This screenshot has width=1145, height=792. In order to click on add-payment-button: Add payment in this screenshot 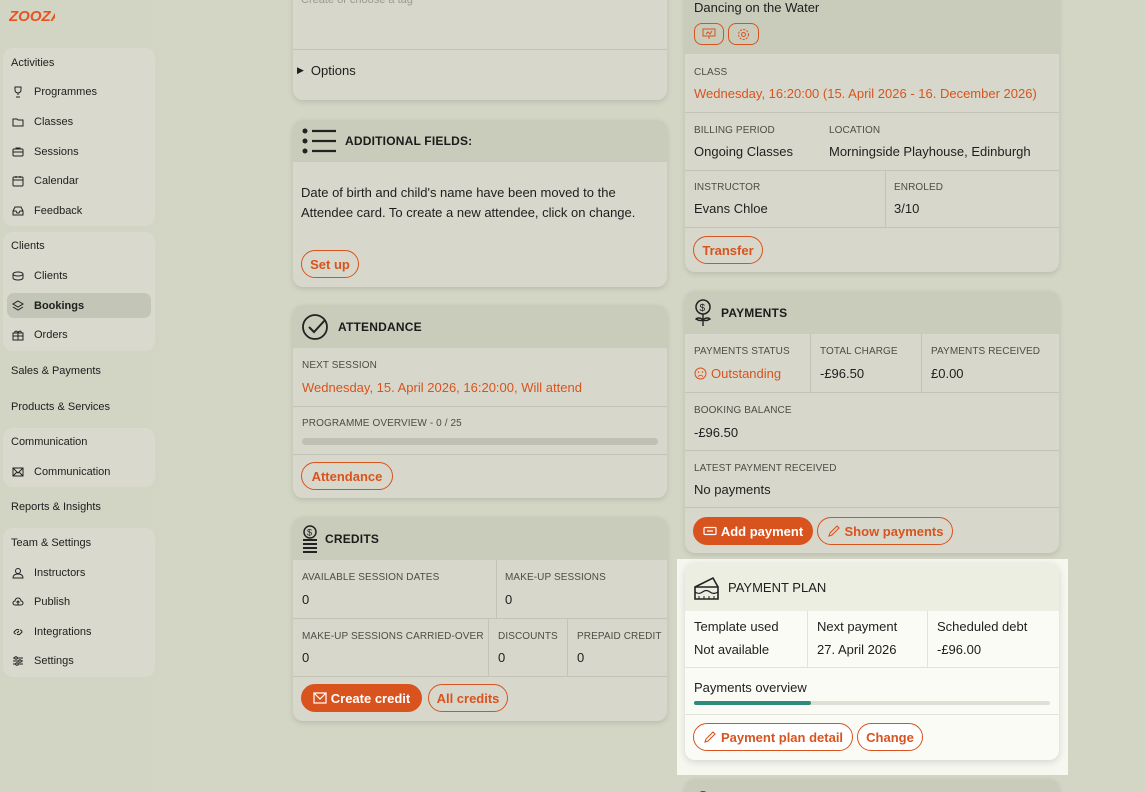, I will do `click(753, 531)`.